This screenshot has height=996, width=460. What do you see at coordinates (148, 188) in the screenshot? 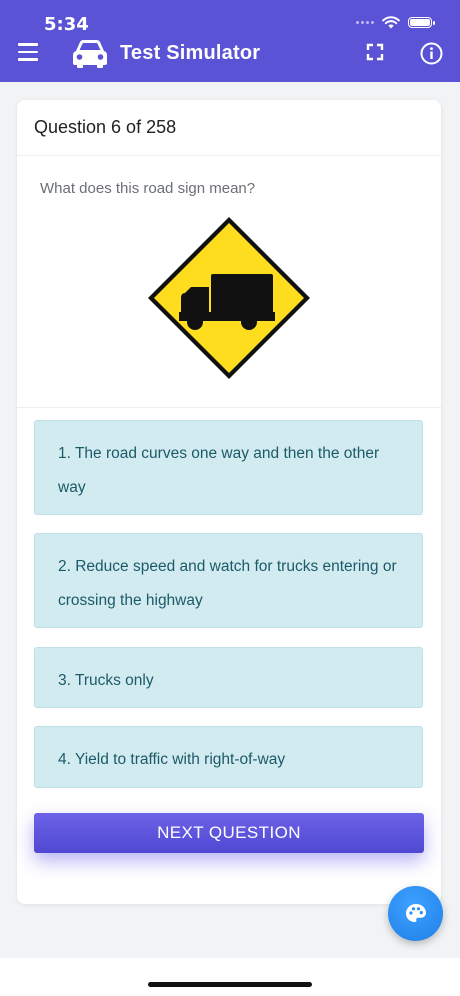
I see `question-text: What does this road sign mean?` at bounding box center [148, 188].